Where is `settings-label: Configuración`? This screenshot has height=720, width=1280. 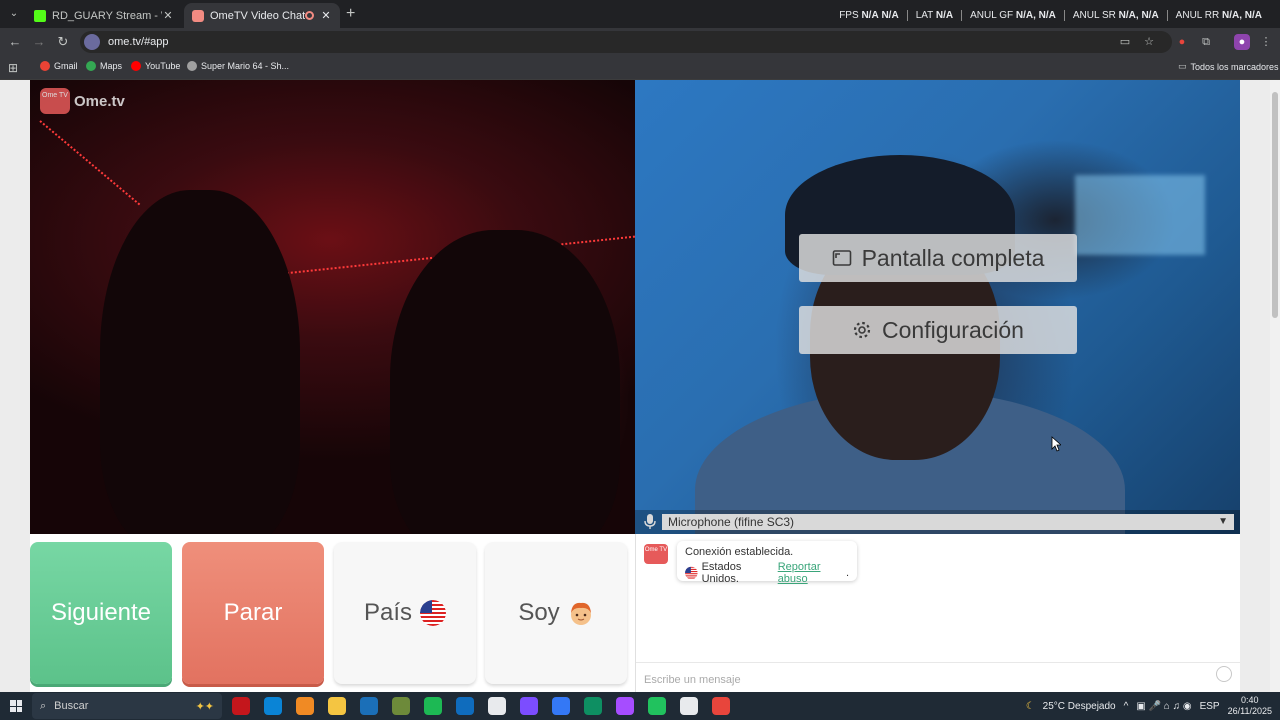
settings-label: Configuración is located at coordinates (953, 329).